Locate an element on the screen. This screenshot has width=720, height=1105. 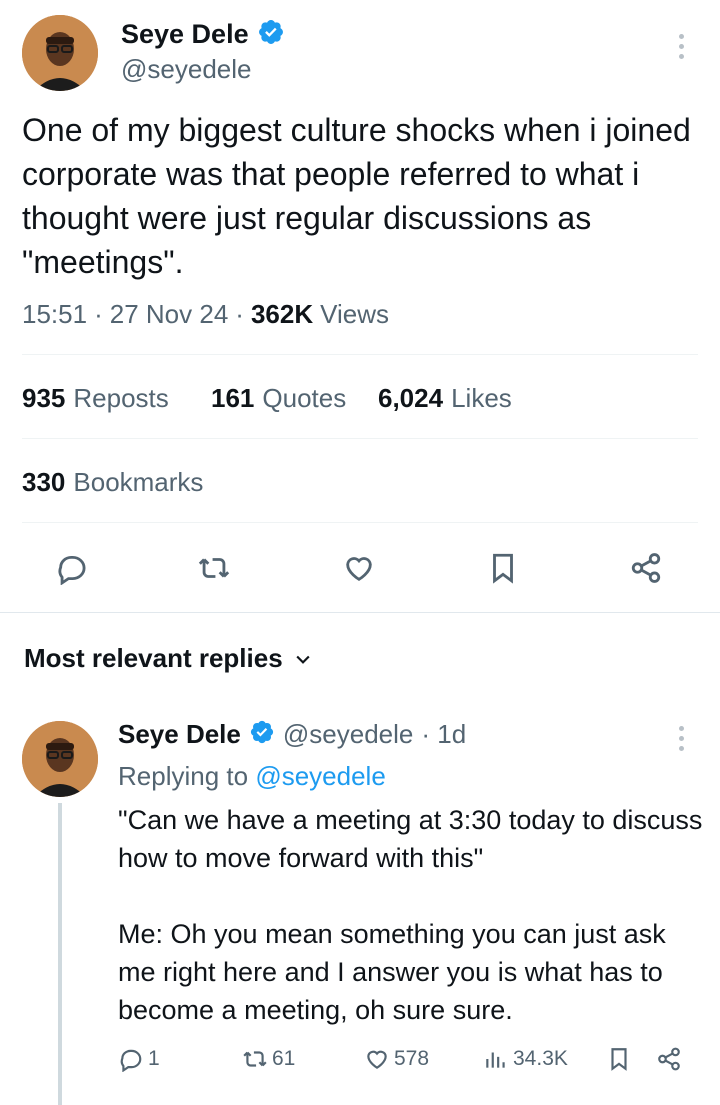
reply-age: · 1d is located at coordinates (443, 734).